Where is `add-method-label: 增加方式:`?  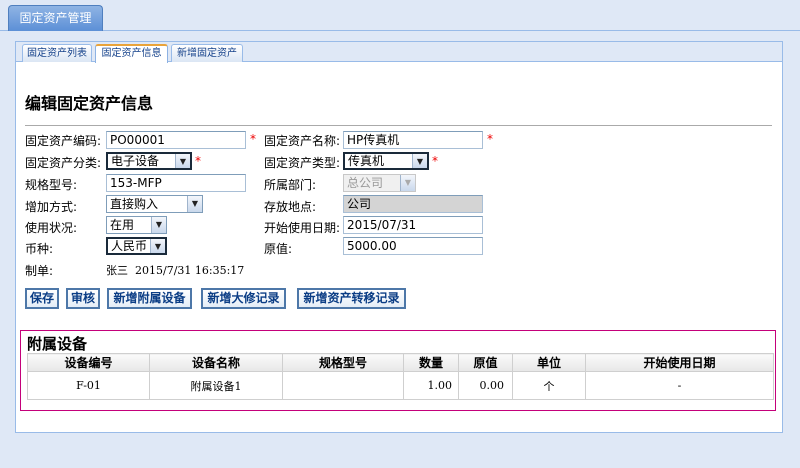
add-method-label: 增加方式: is located at coordinates (51, 207).